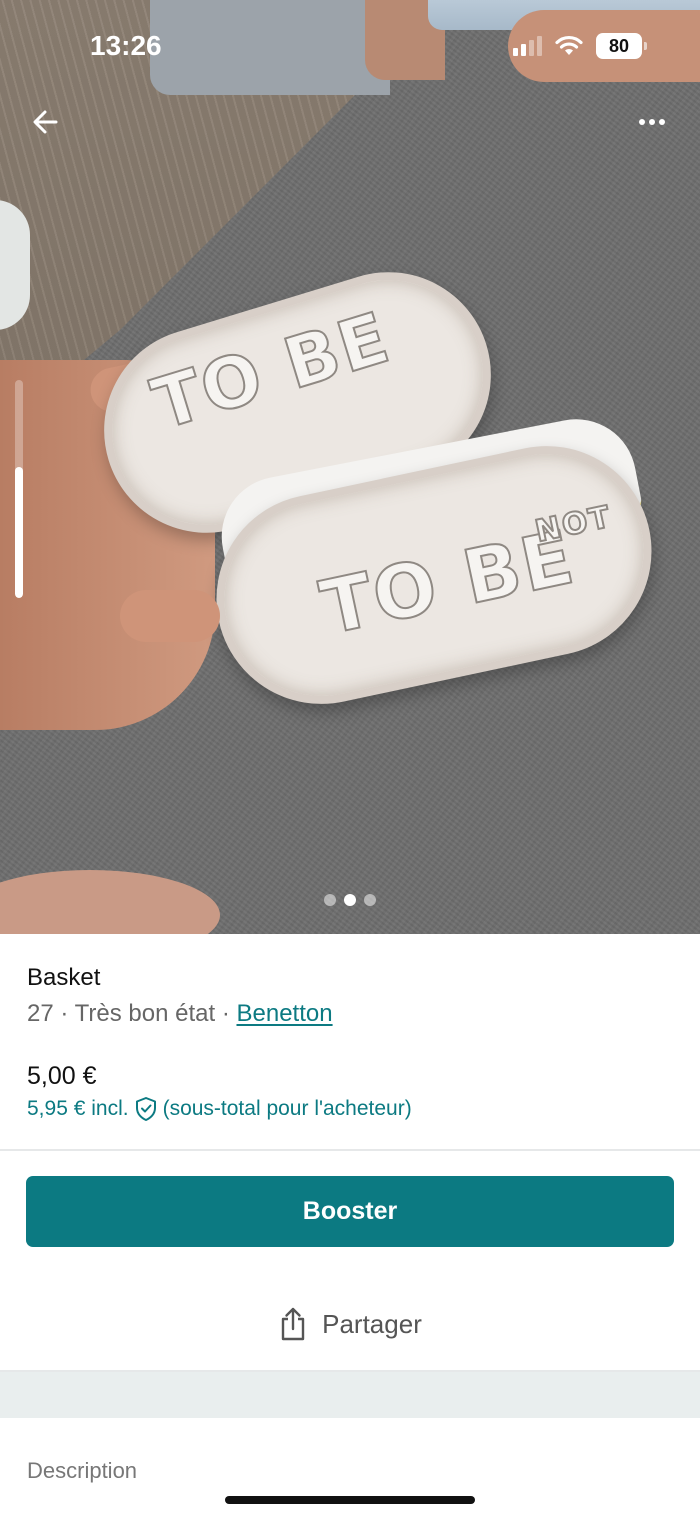  Describe the element at coordinates (62, 1076) in the screenshot. I see `item-price: 5,00 €` at that location.